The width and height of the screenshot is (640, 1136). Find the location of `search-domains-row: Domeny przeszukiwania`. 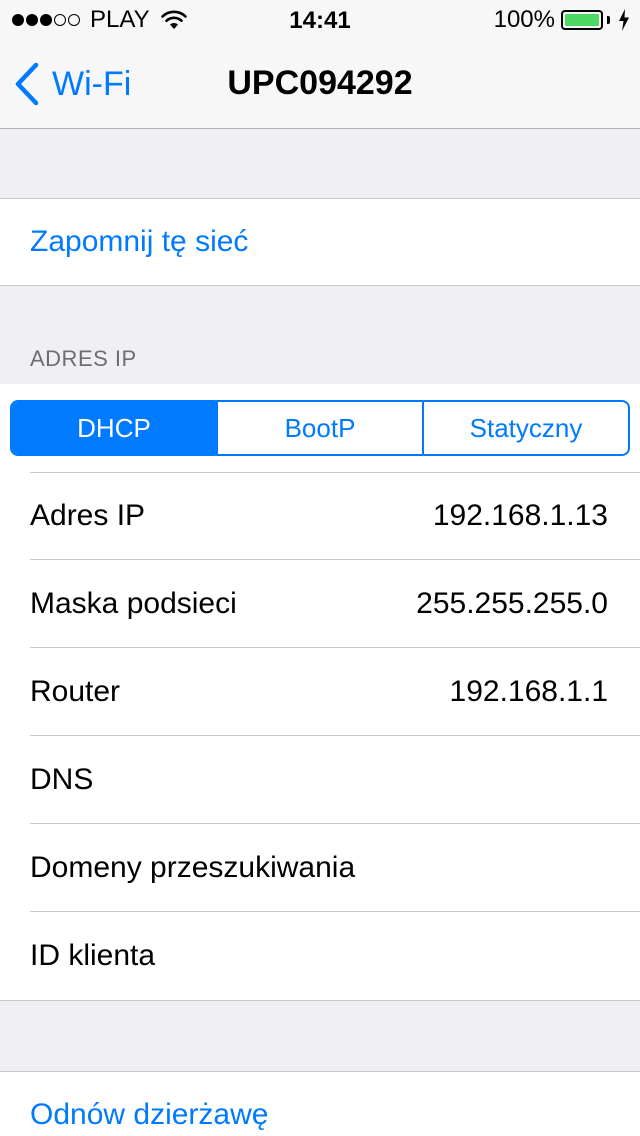

search-domains-row: Domeny przeszukiwania is located at coordinates (320, 868).